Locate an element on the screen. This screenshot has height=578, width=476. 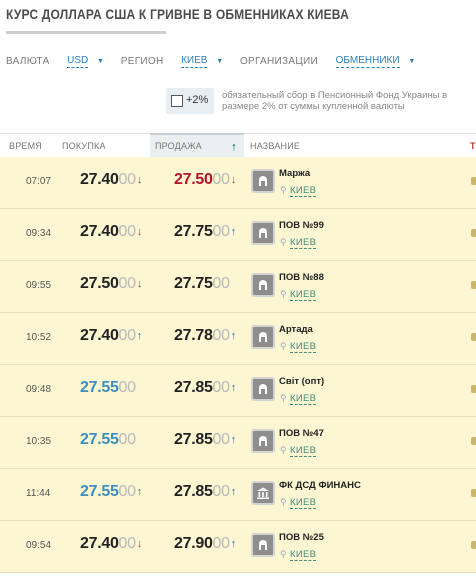
column-header-sell-active: ПРОДАЖА 🠕 is located at coordinates (197, 146).